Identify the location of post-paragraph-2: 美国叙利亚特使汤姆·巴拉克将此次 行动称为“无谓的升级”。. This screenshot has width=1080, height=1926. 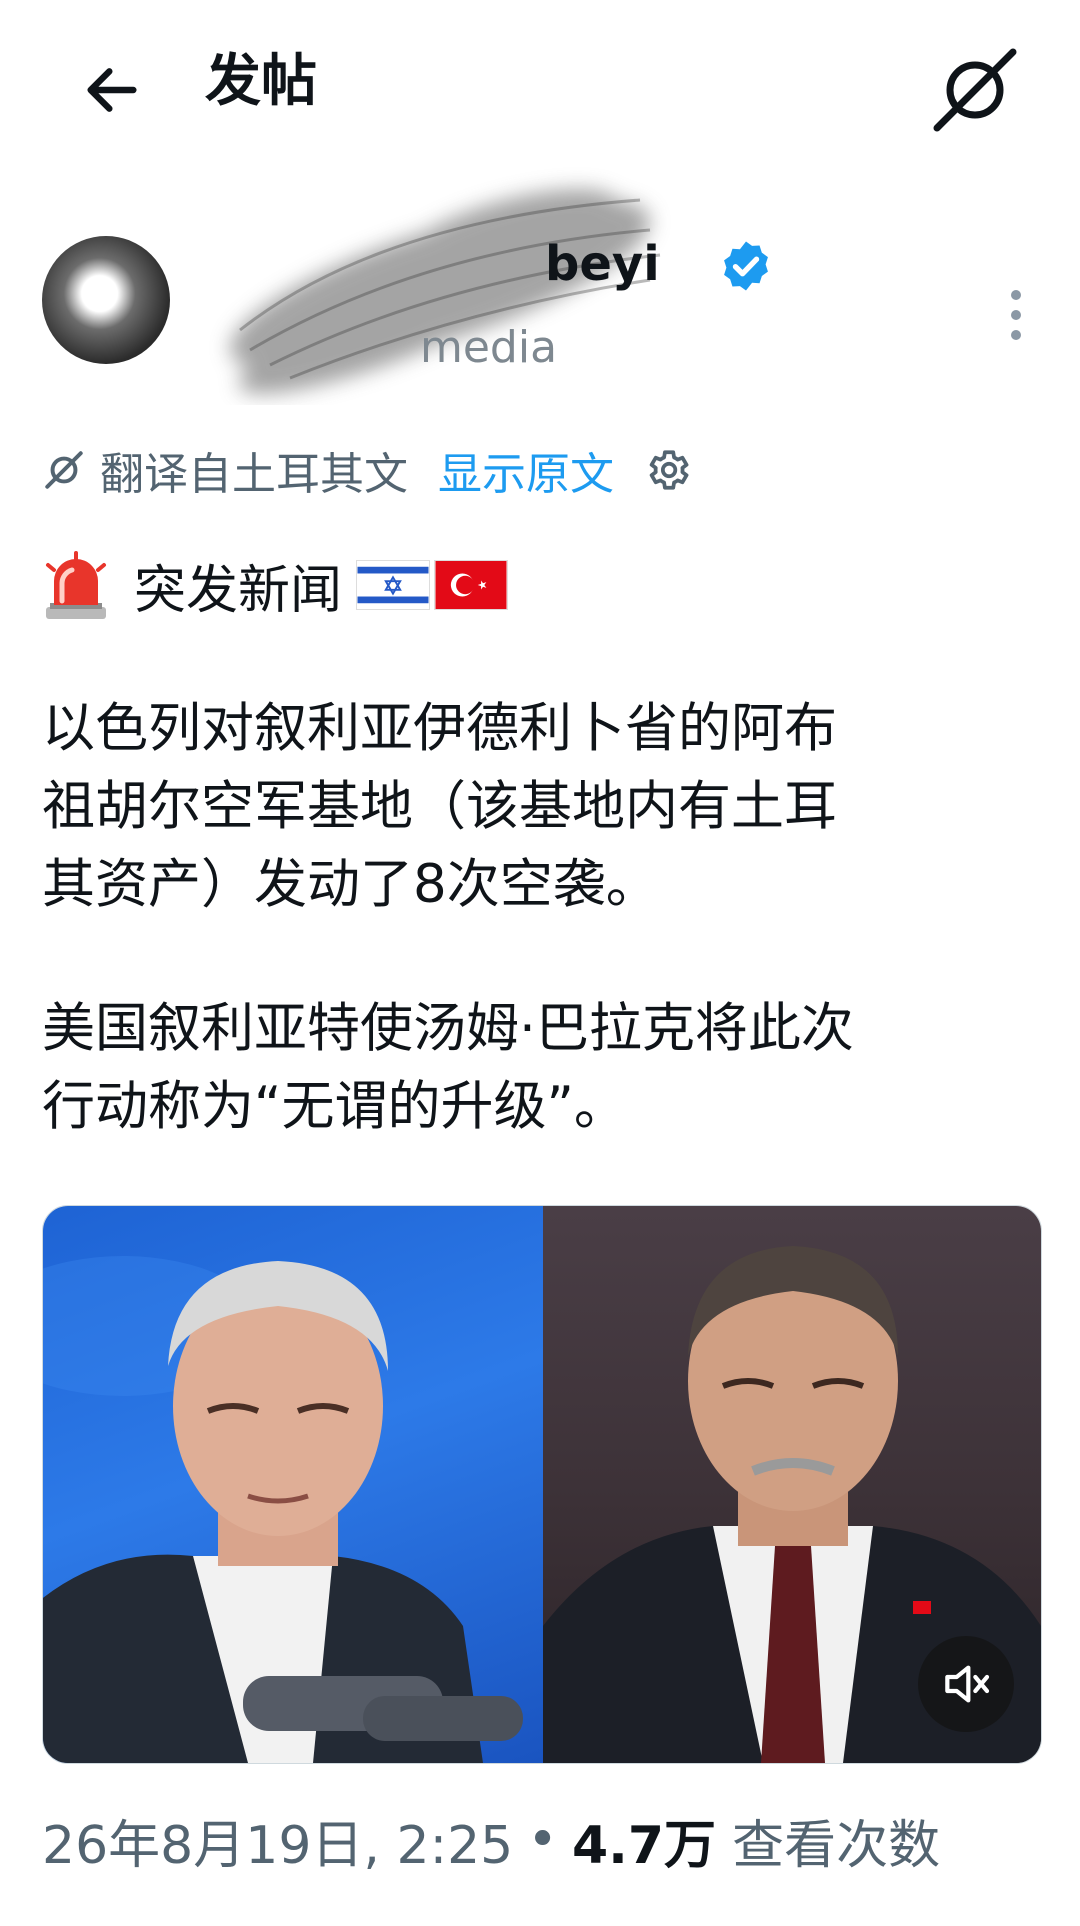
(448, 1067).